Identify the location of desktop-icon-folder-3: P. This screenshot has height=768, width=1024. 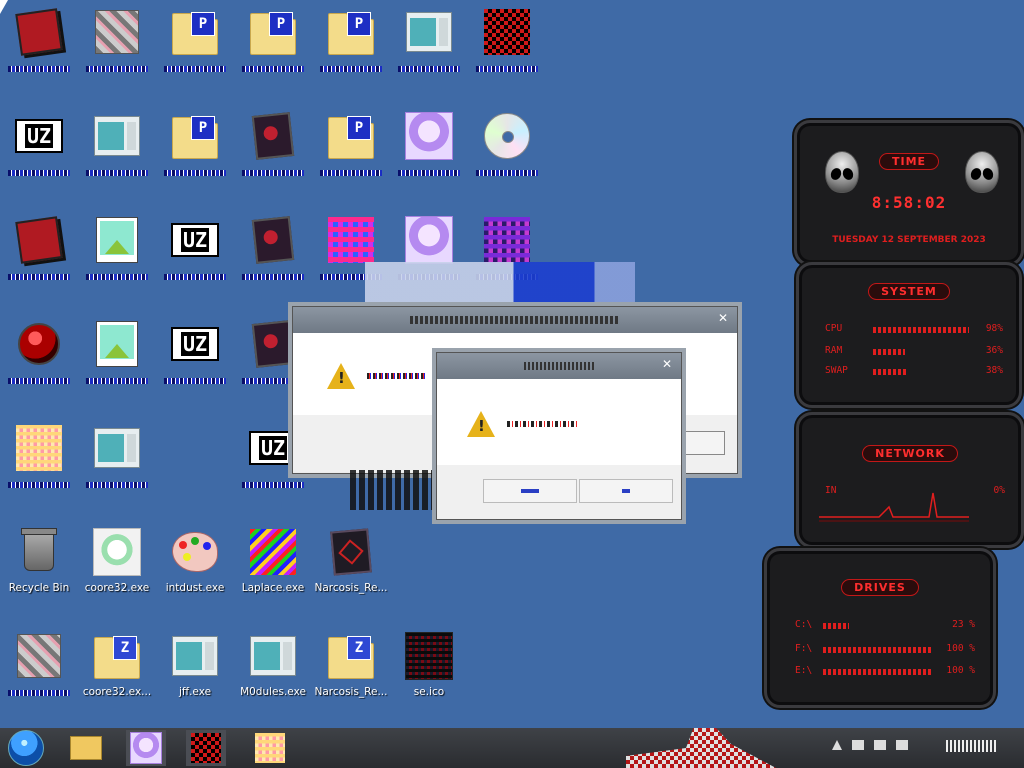
(351, 54).